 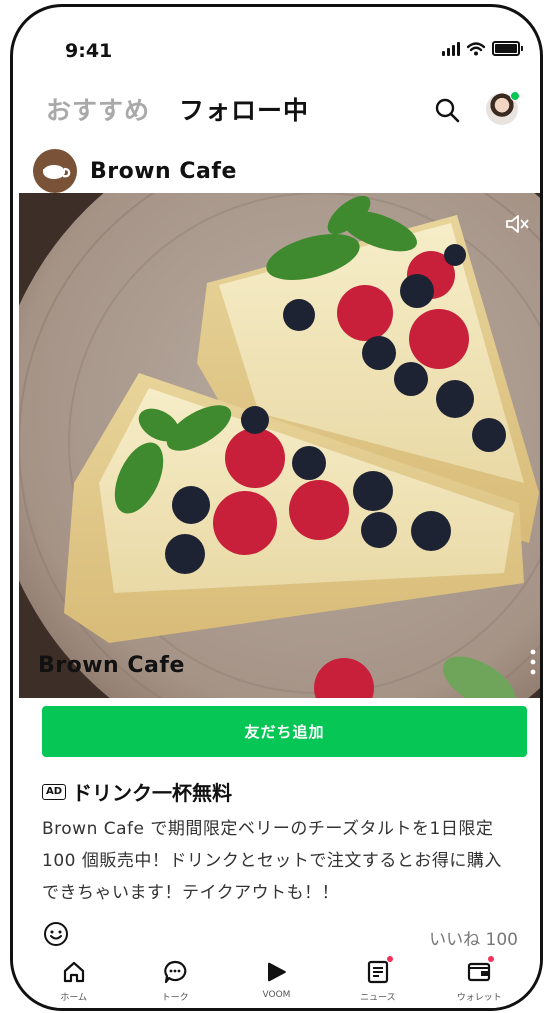 What do you see at coordinates (163, 171) in the screenshot?
I see `account-name: Brown Cafe` at bounding box center [163, 171].